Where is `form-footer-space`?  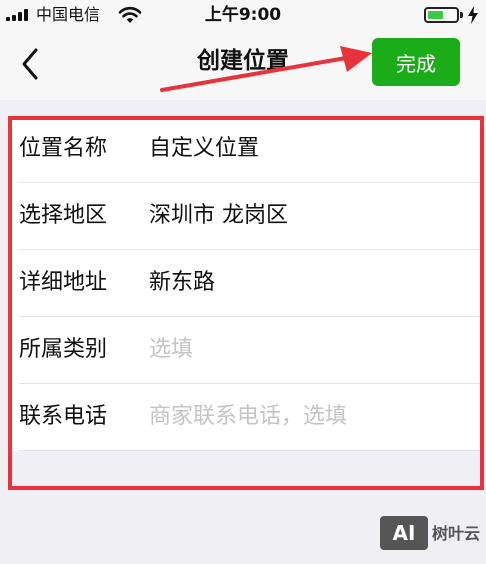 form-footer-space is located at coordinates (246, 470).